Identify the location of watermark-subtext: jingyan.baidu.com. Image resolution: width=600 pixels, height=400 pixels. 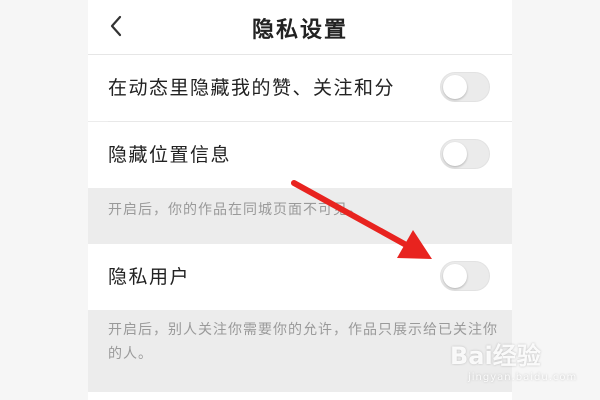
(523, 377).